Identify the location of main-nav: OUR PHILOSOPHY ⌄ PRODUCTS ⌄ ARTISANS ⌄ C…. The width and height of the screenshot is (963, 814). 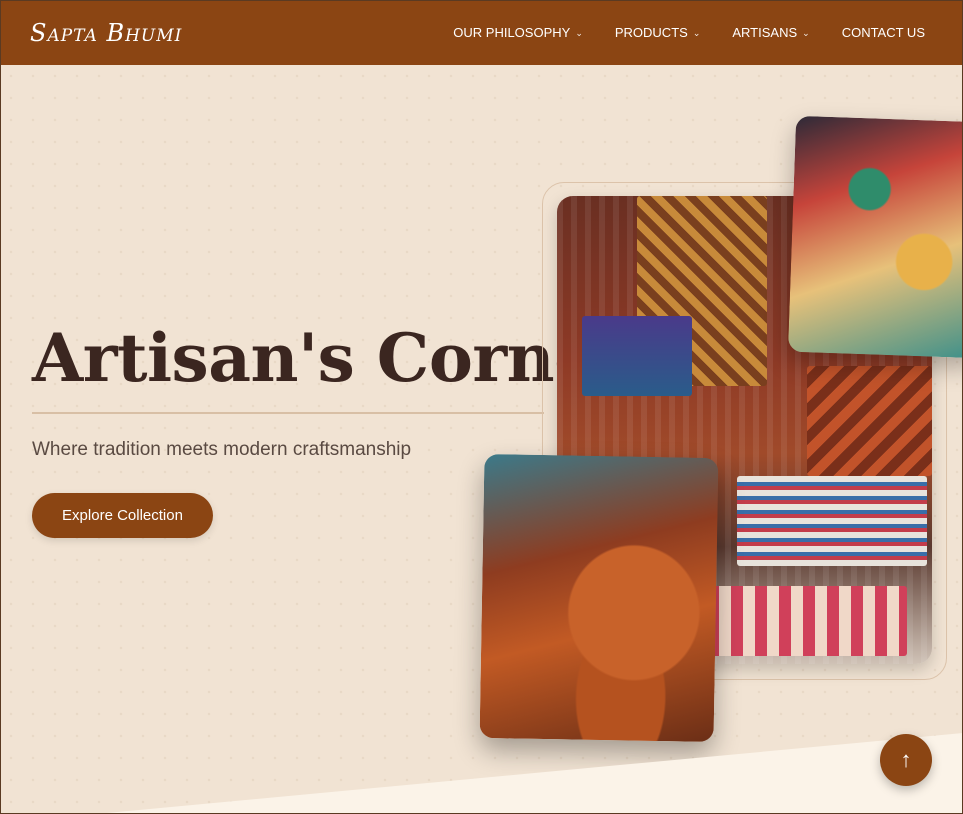
(689, 32).